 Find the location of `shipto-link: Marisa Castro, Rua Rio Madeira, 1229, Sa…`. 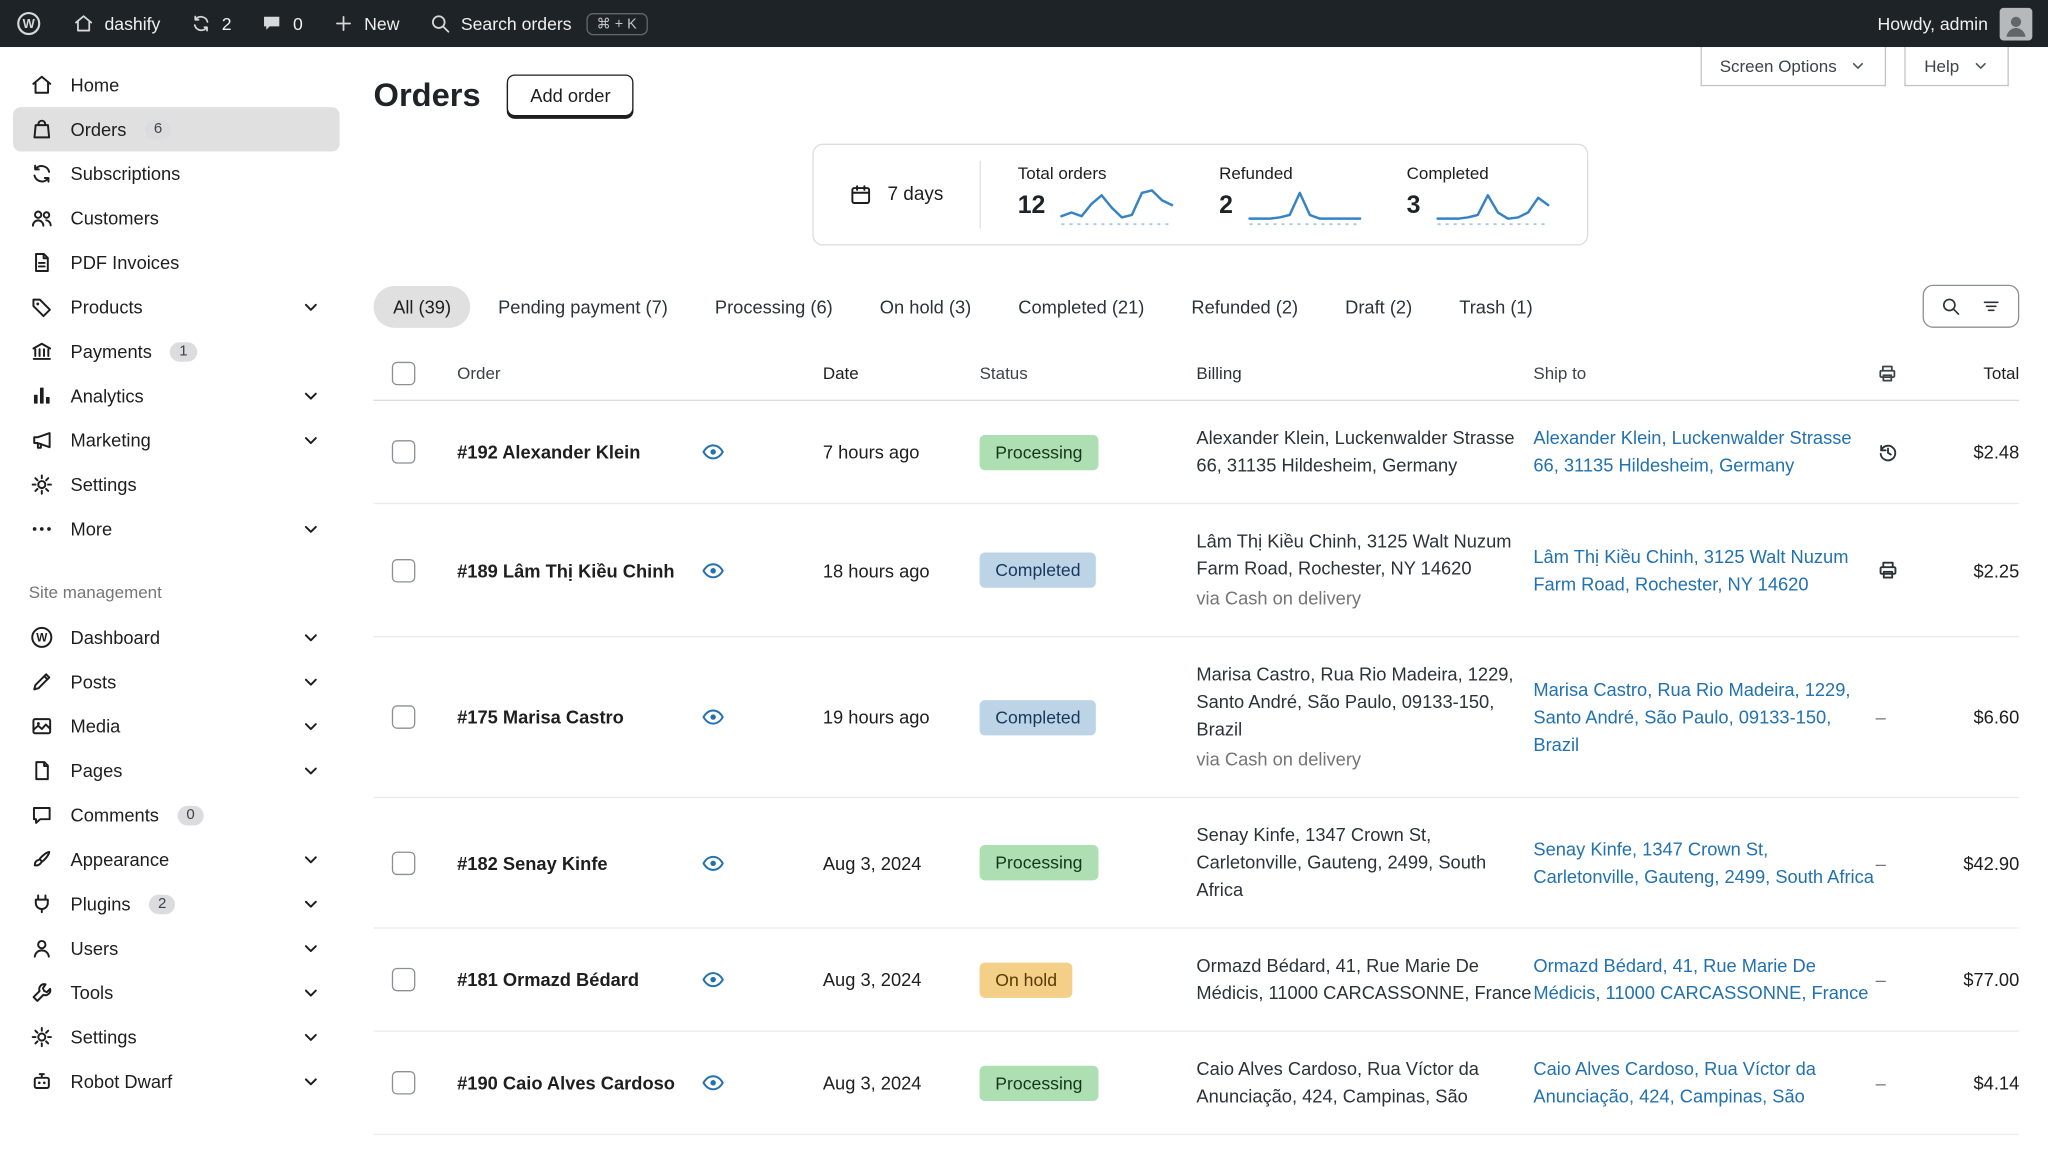

shipto-link: Marisa Castro, Rua Rio Madeira, 1229, Sa… is located at coordinates (1691, 717).